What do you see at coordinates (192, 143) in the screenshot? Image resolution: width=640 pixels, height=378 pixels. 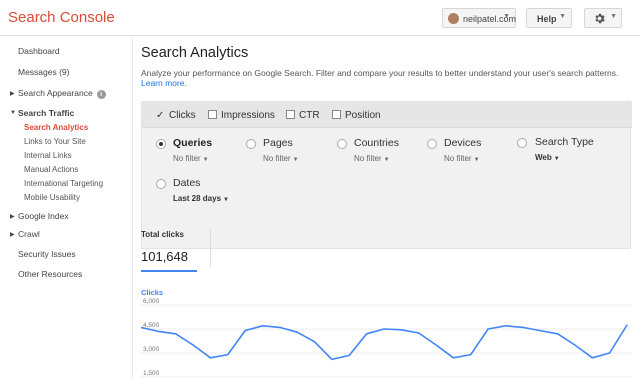 I see `dimension-queries: Queries` at bounding box center [192, 143].